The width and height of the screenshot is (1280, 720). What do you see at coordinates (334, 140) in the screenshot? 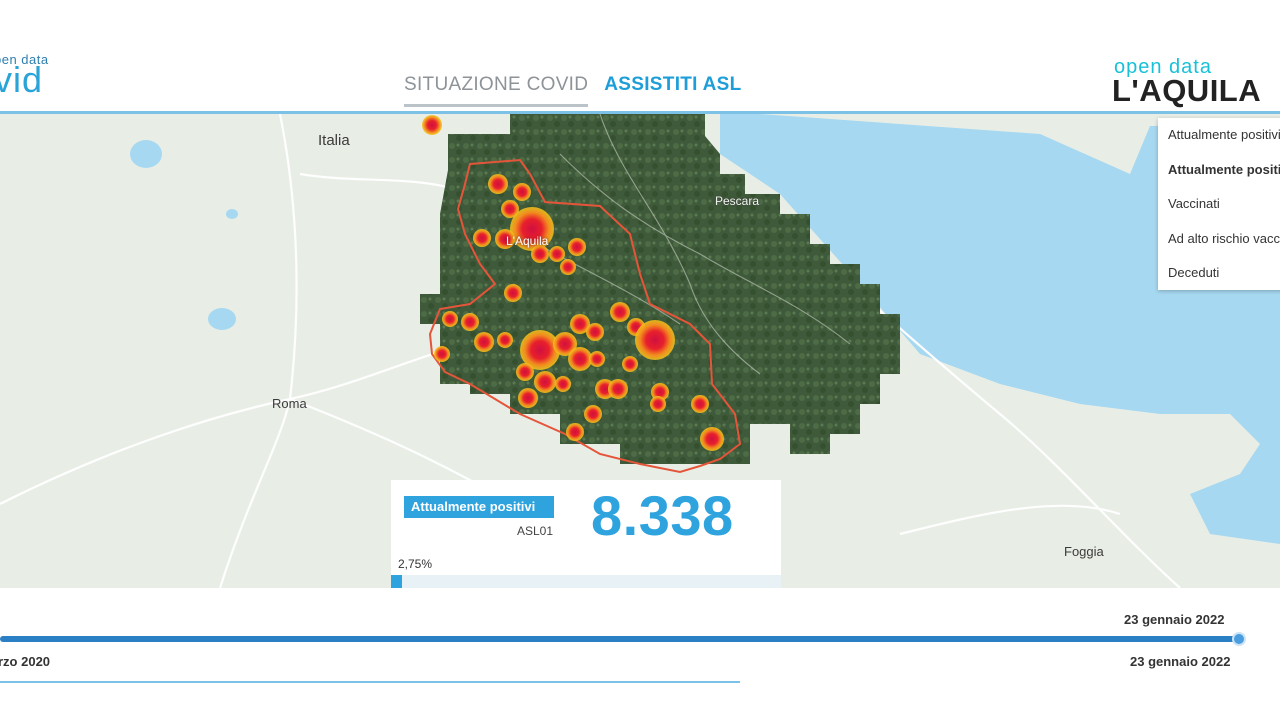
I see `place-label-italia: Italia` at bounding box center [334, 140].